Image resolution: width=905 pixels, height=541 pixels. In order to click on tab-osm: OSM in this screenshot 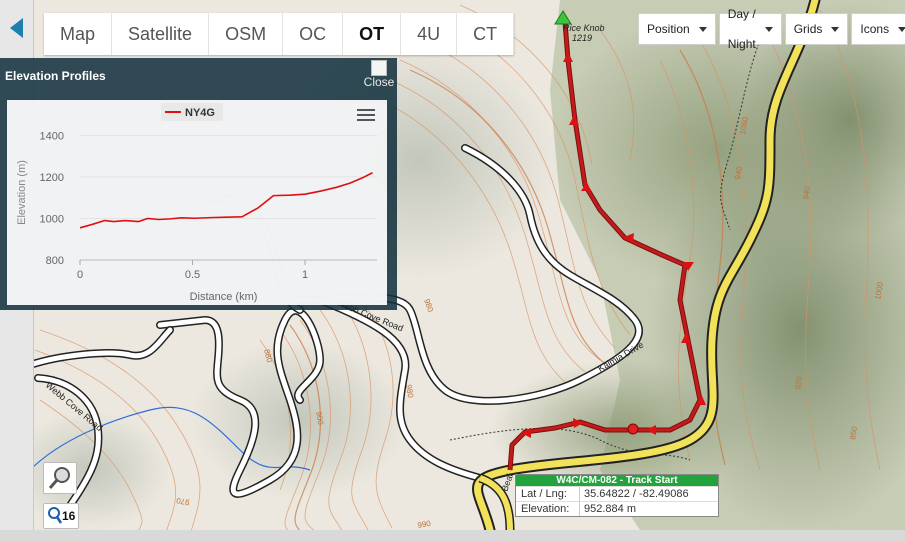, I will do `click(246, 34)`.